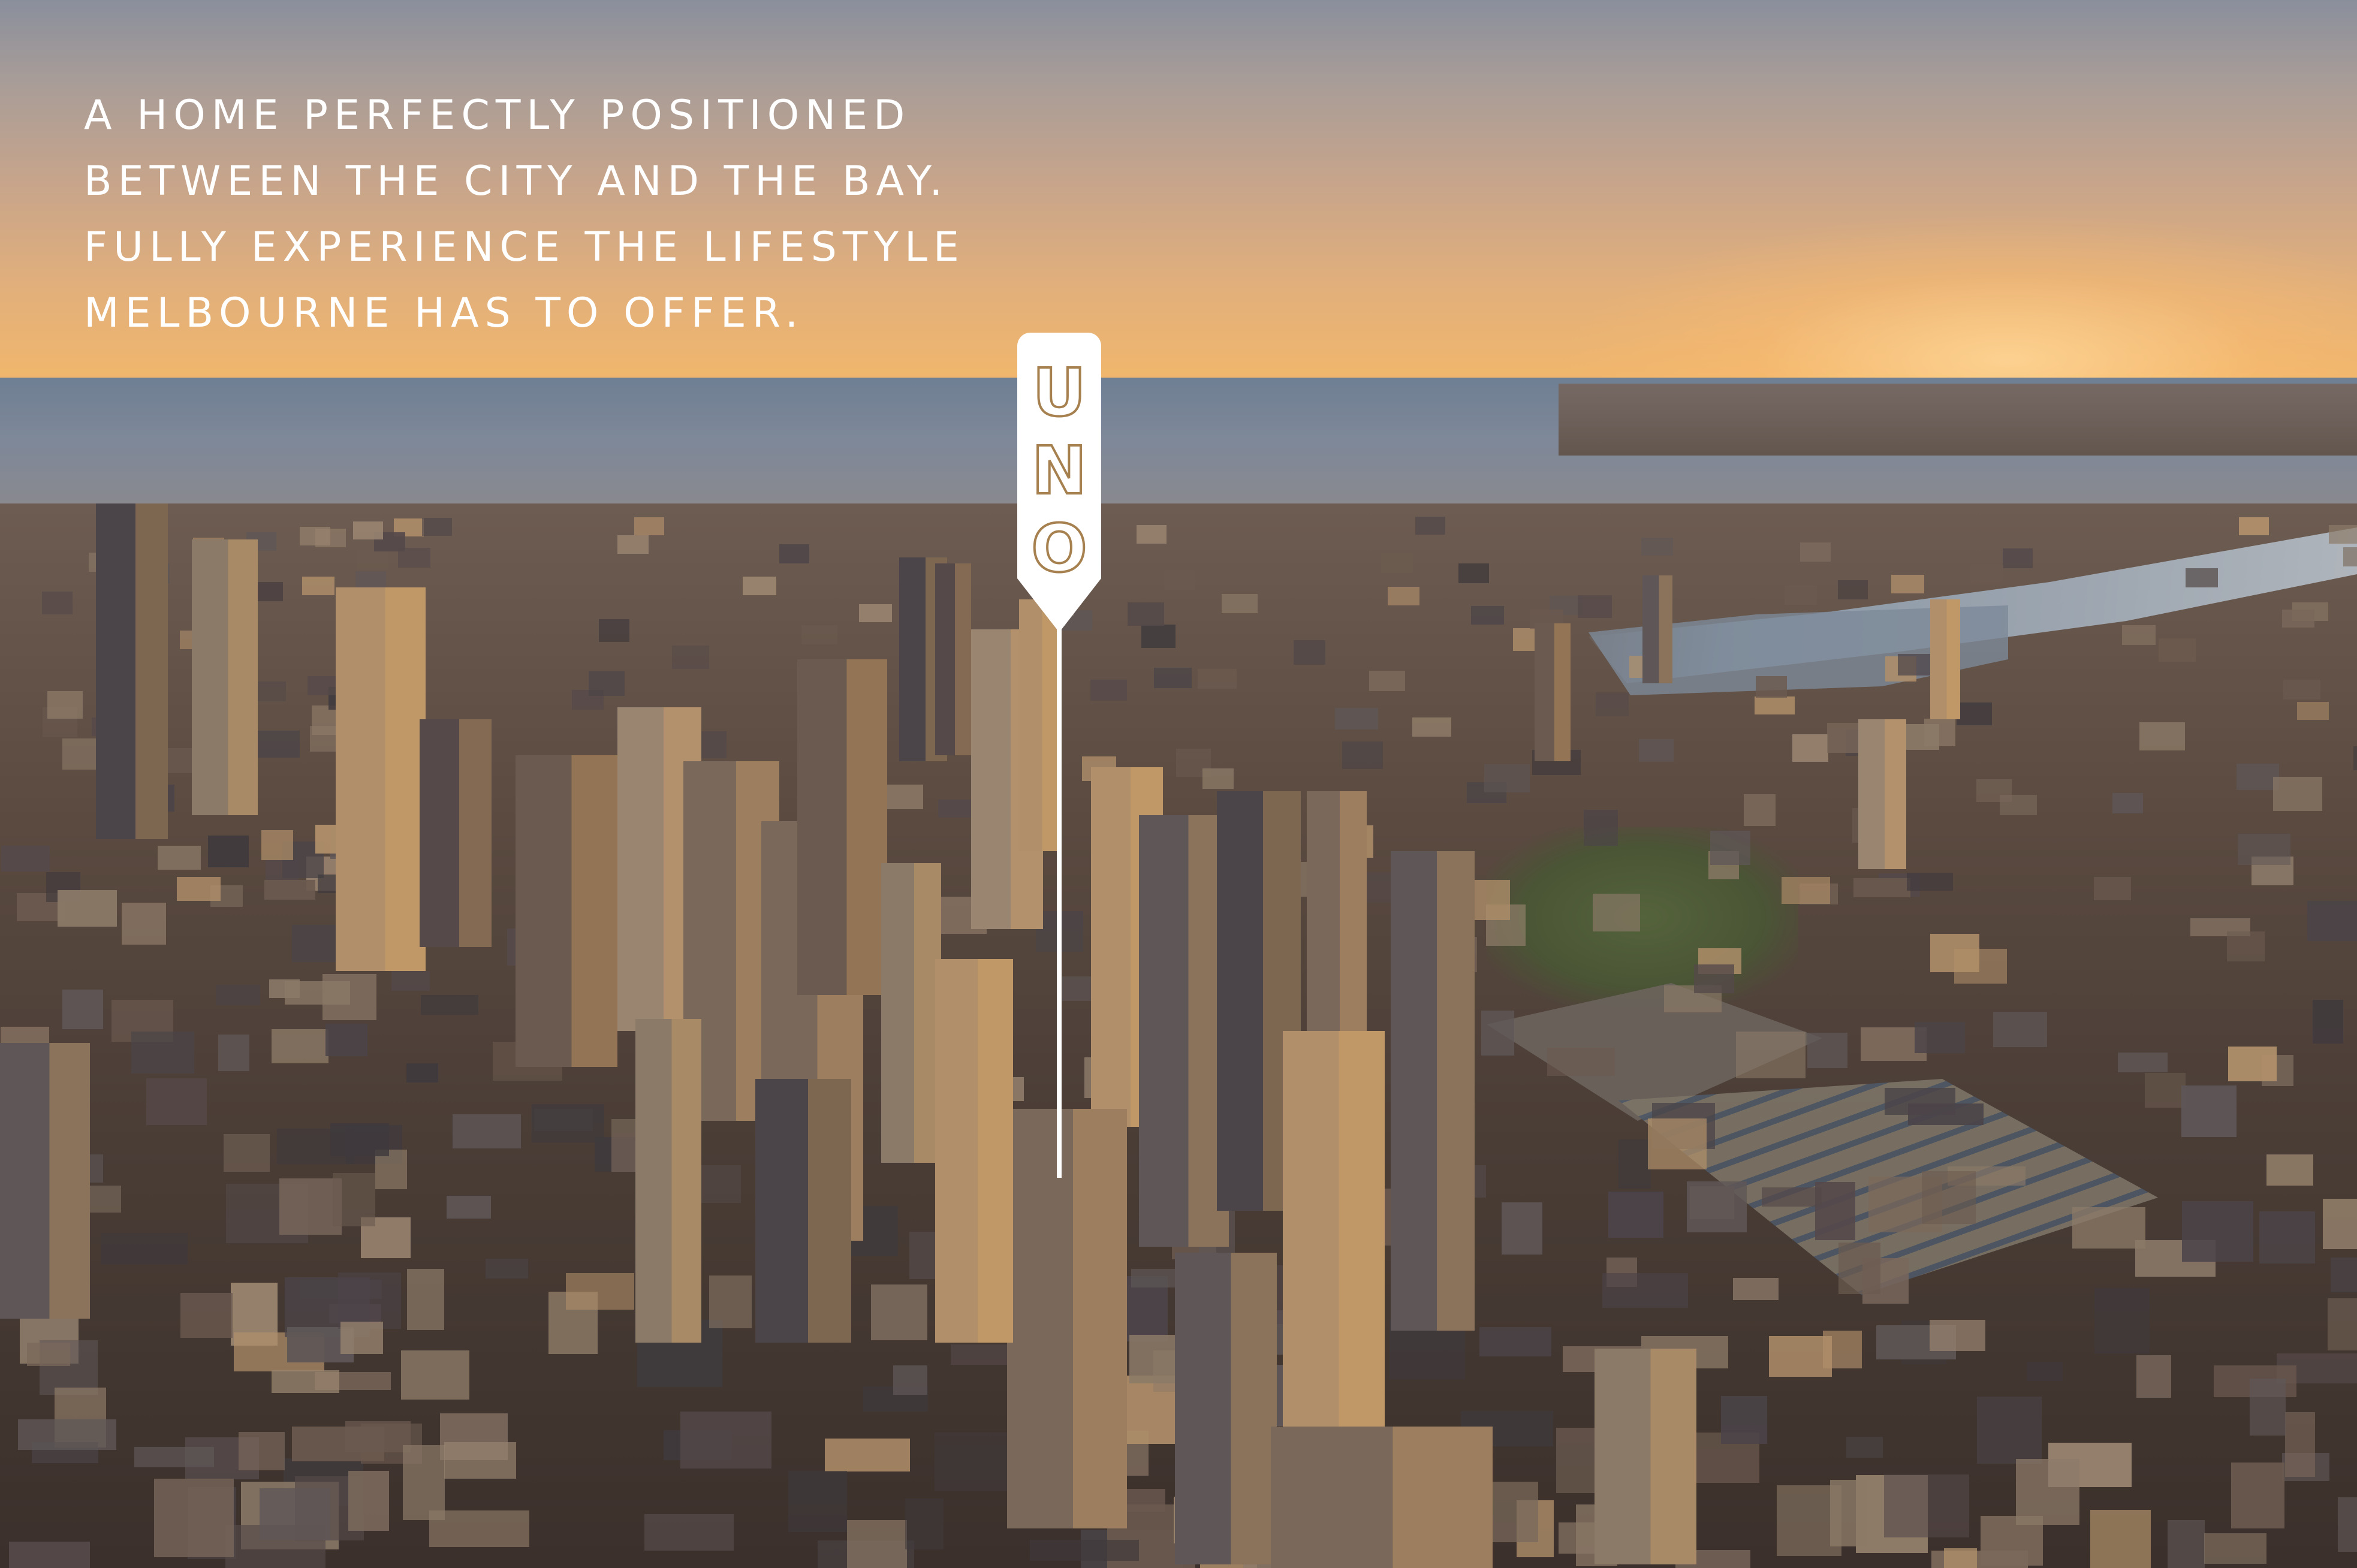 The image size is (2357, 1568). Describe the element at coordinates (1059, 755) in the screenshot. I see `uno-location-marker: U N O` at that location.